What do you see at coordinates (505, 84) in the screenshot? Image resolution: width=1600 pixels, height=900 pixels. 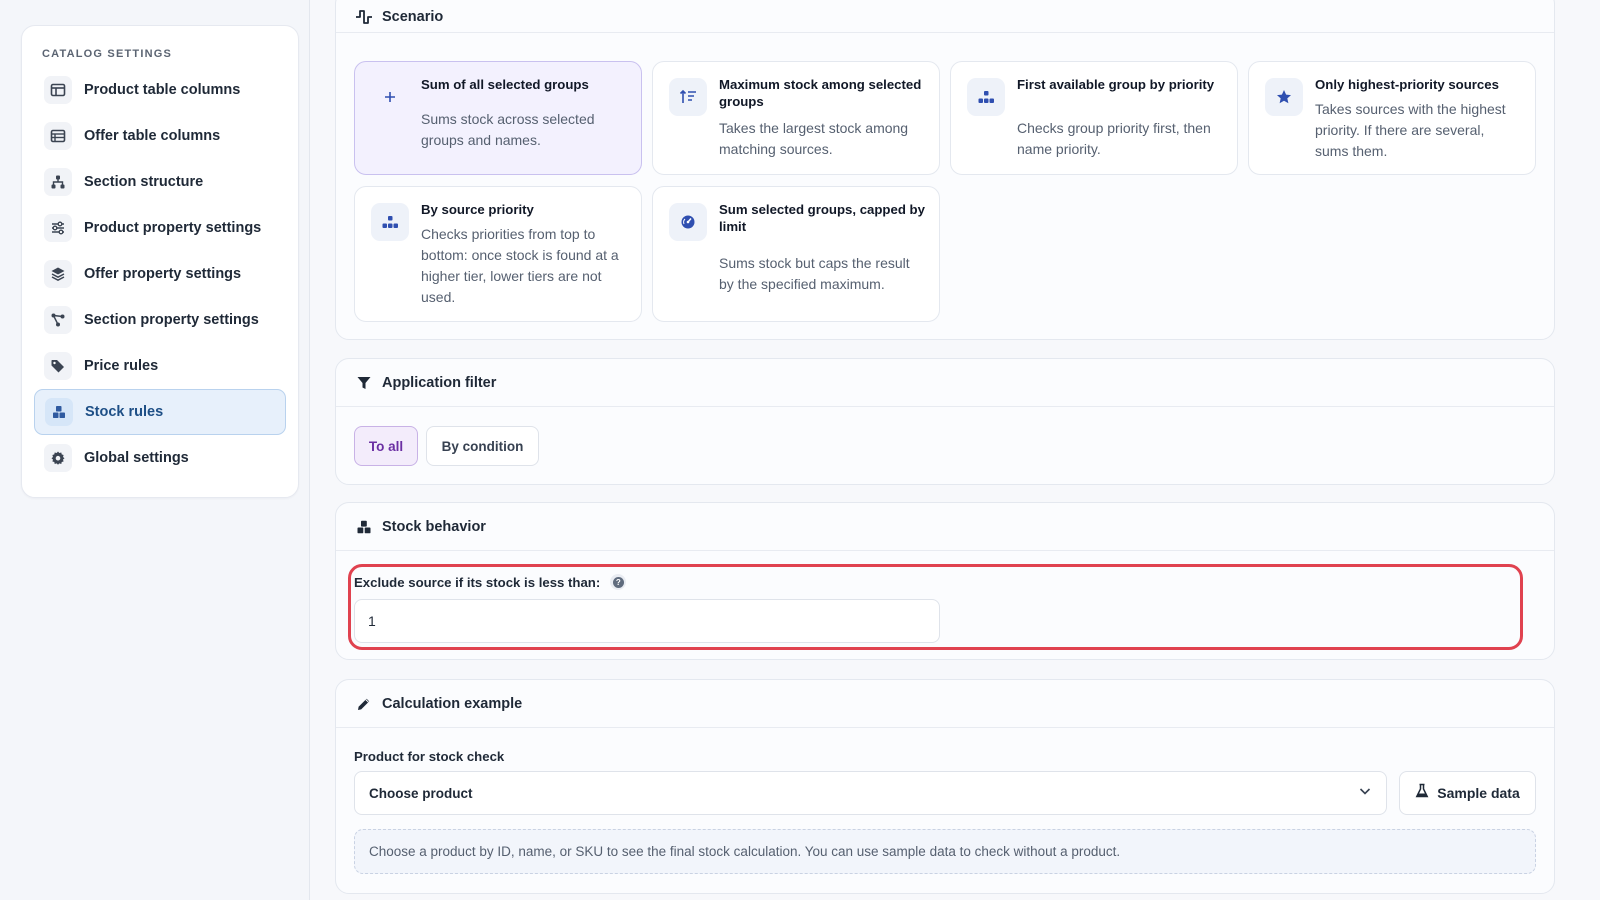 I see `card-title: Sum of all selected groups` at bounding box center [505, 84].